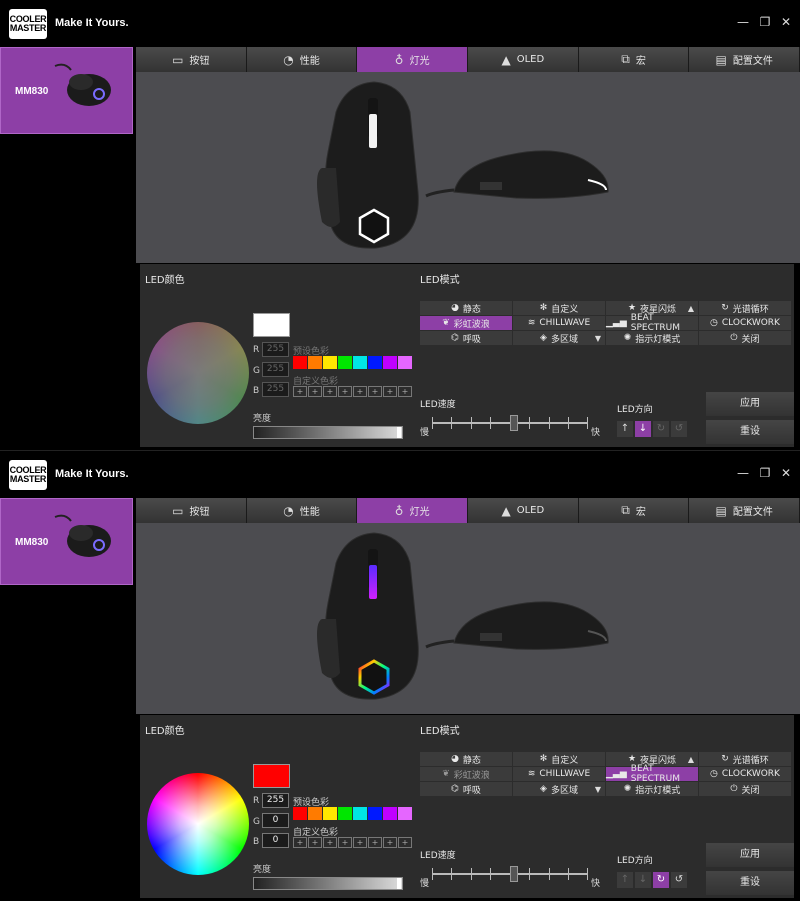 Image resolution: width=800 pixels, height=901 pixels. I want to click on mode-clockwork: ◷ CLOCKWORK, so click(745, 774).